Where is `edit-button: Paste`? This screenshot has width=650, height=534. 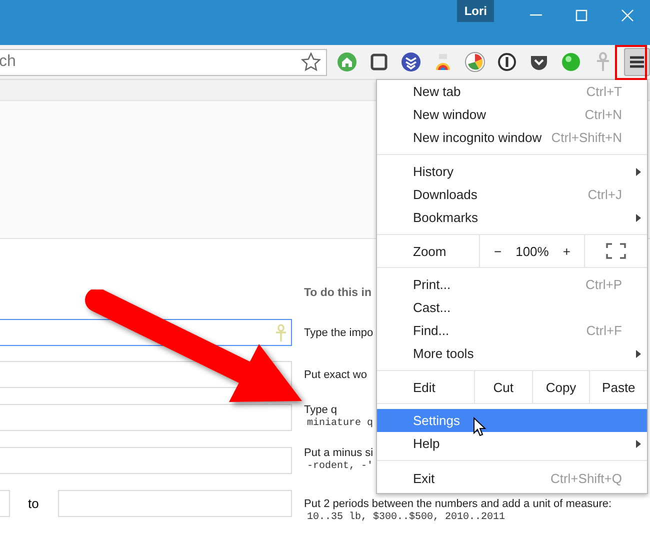
edit-button: Paste is located at coordinates (618, 387).